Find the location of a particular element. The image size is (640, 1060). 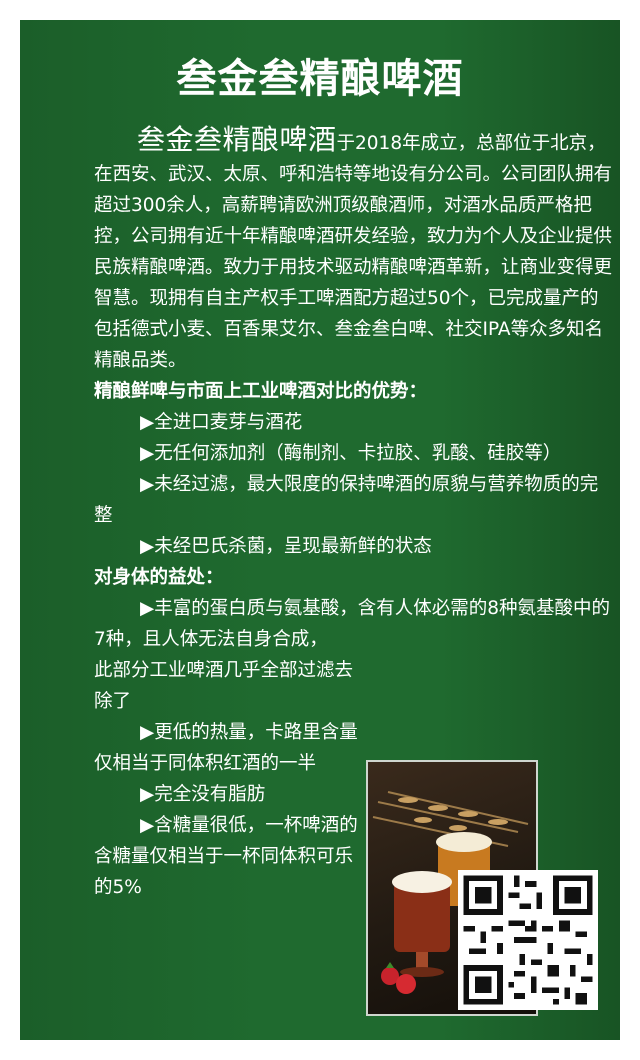

benefit-item-2: ▶更低的热量，卡路里含量仅相当于同体积红酒的一半 is located at coordinates (226, 748).